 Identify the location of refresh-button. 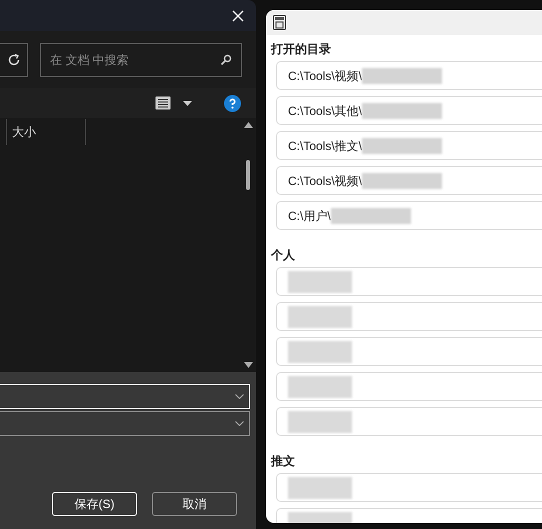
(14, 59).